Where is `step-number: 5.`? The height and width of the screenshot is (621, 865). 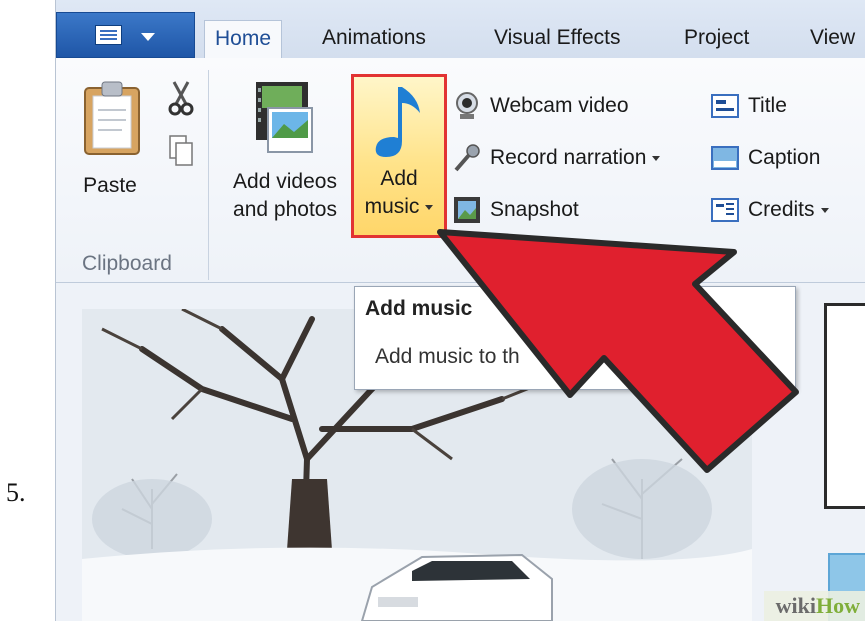 step-number: 5. is located at coordinates (16, 492).